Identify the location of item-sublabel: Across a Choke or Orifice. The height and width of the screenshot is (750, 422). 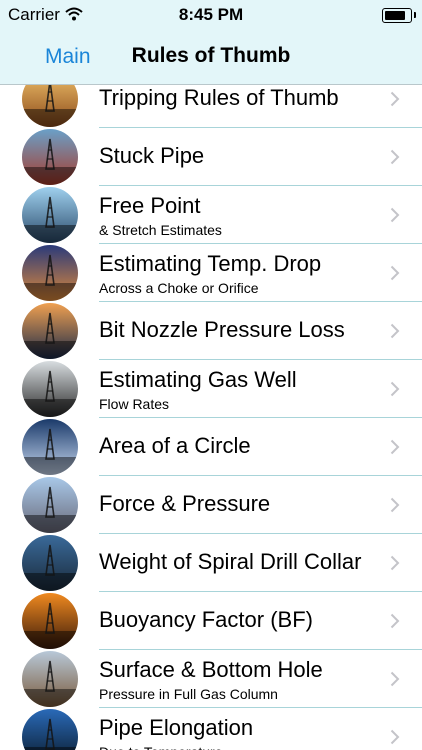
(179, 288).